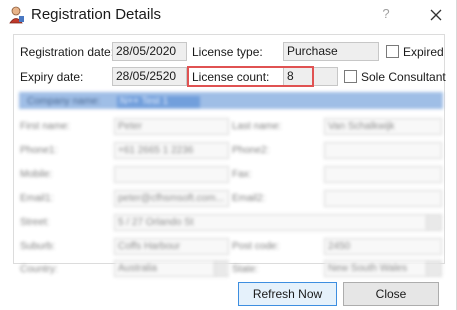 The image size is (457, 310). What do you see at coordinates (251, 150) in the screenshot?
I see `phone2-label: Phone2:` at bounding box center [251, 150].